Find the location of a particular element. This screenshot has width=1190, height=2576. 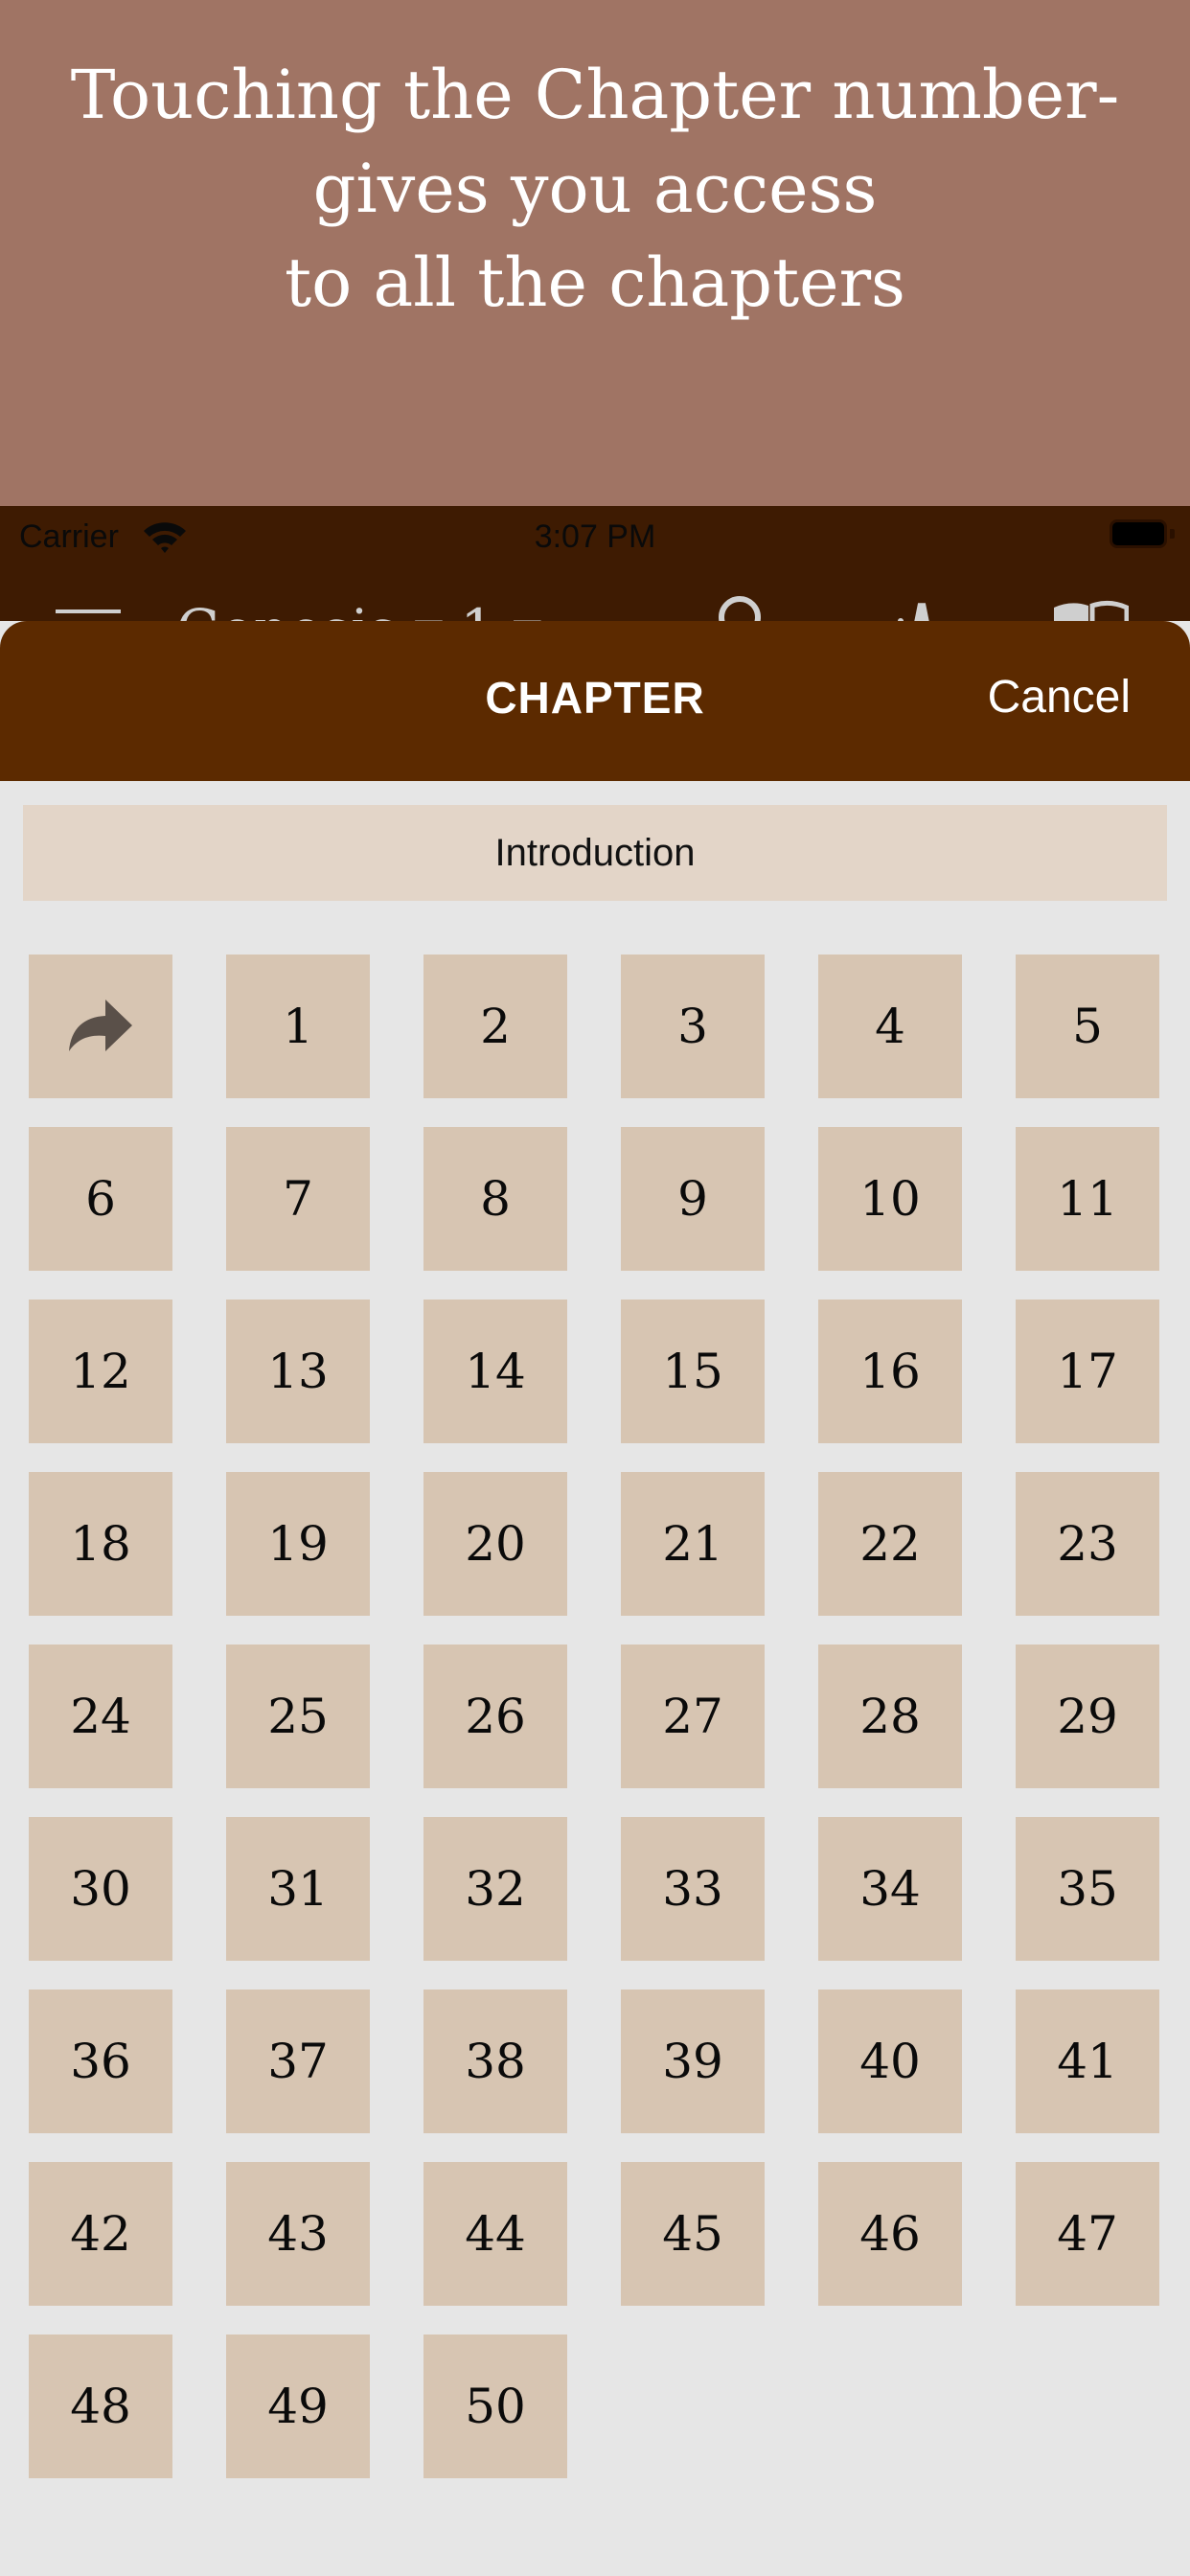

chapter-button: 7 is located at coordinates (298, 1199).